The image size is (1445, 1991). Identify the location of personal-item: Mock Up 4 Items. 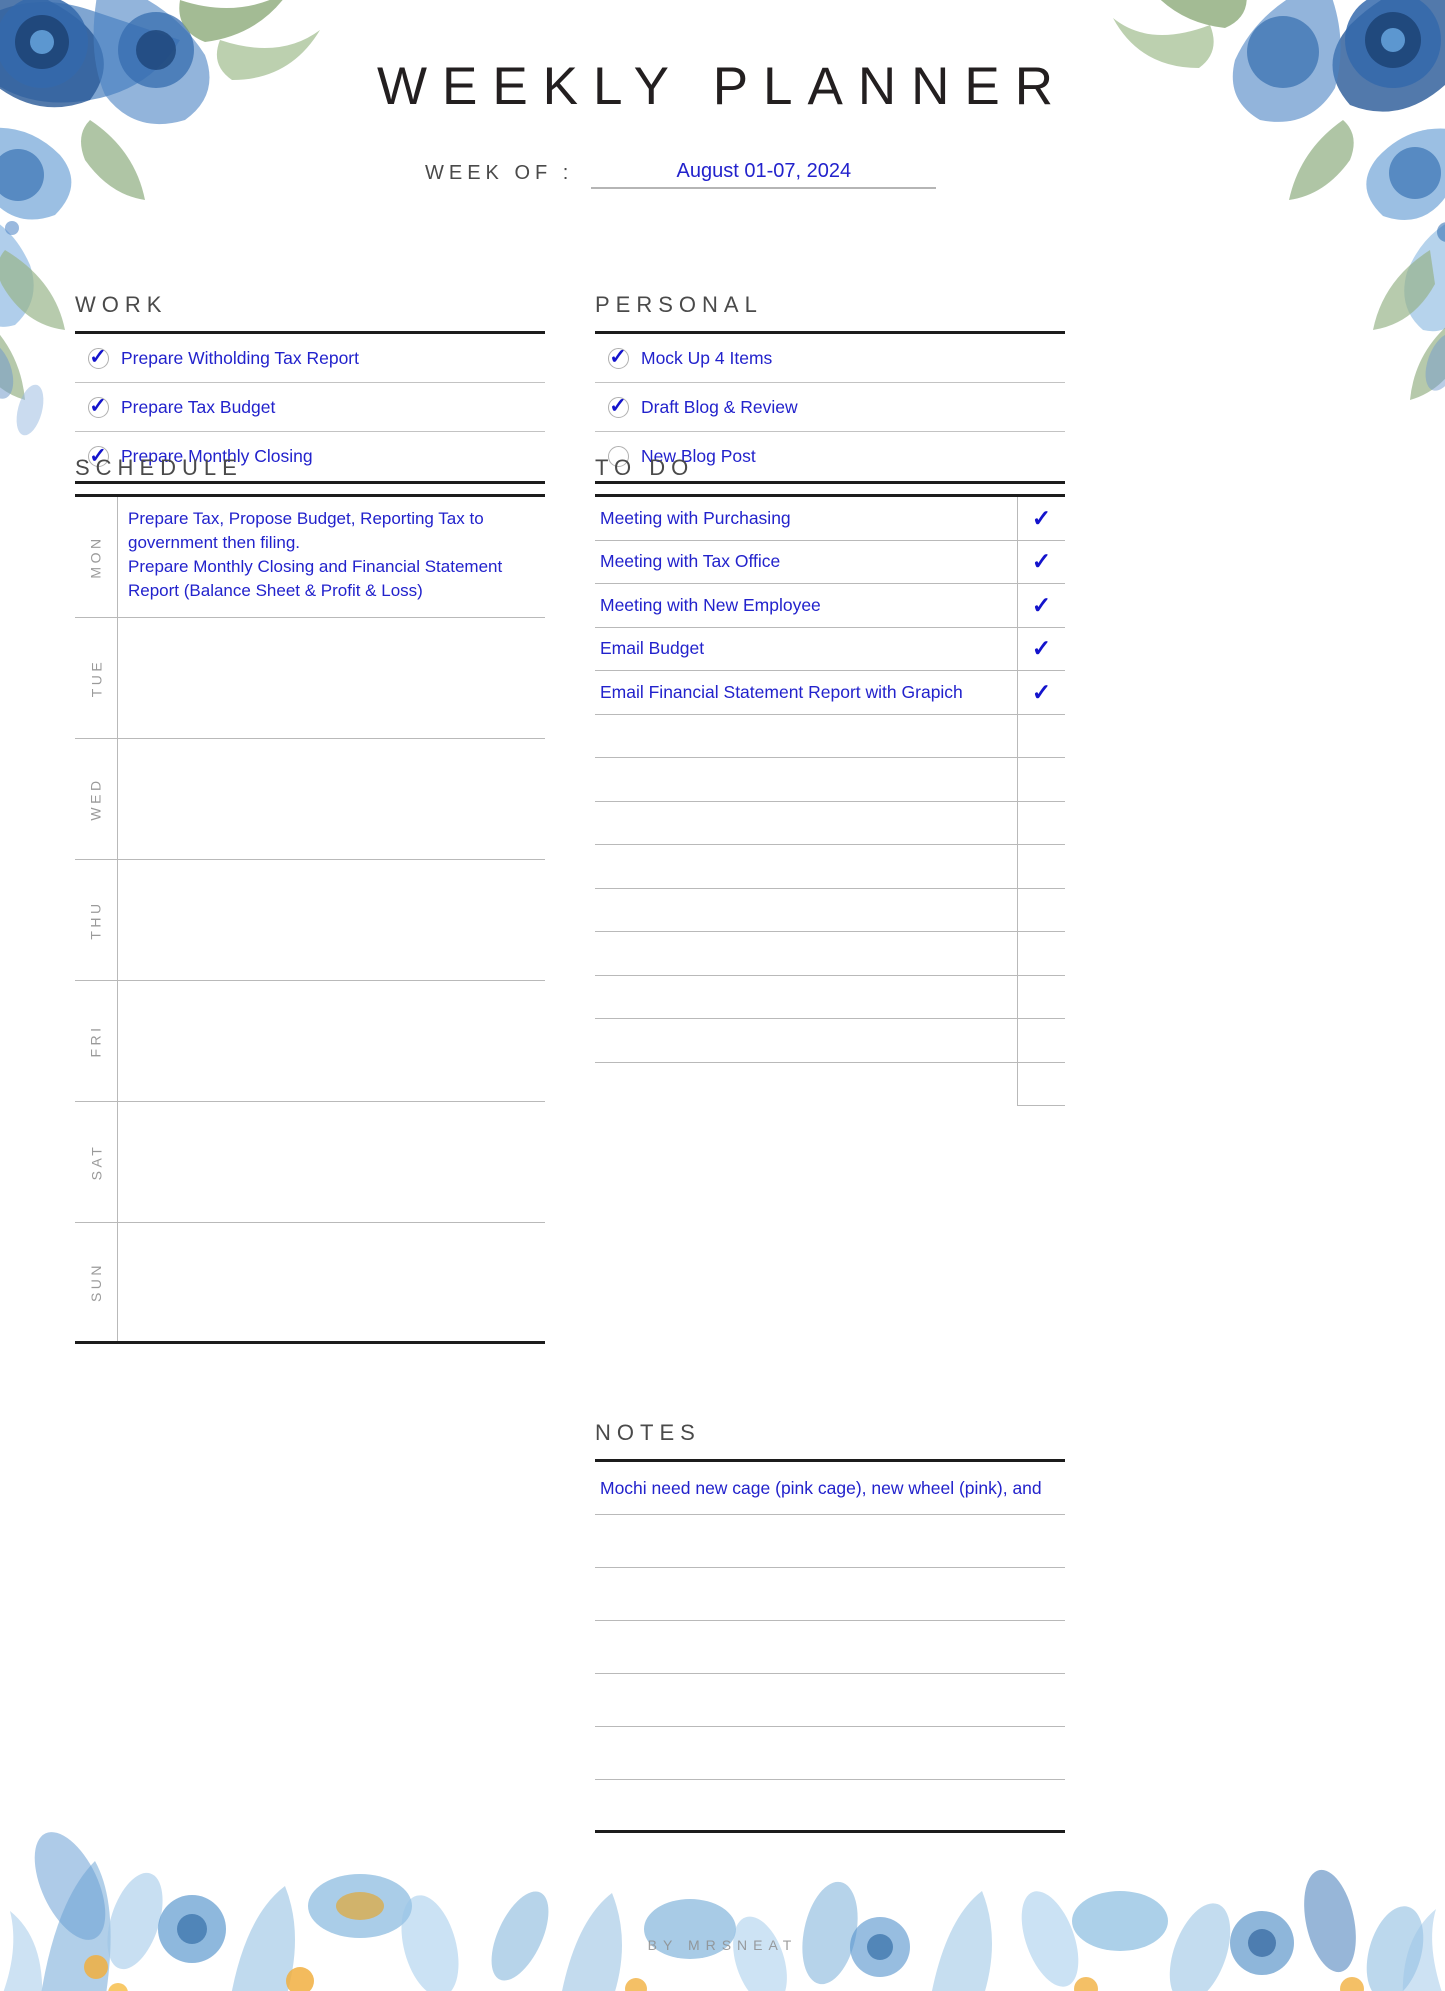
(830, 358).